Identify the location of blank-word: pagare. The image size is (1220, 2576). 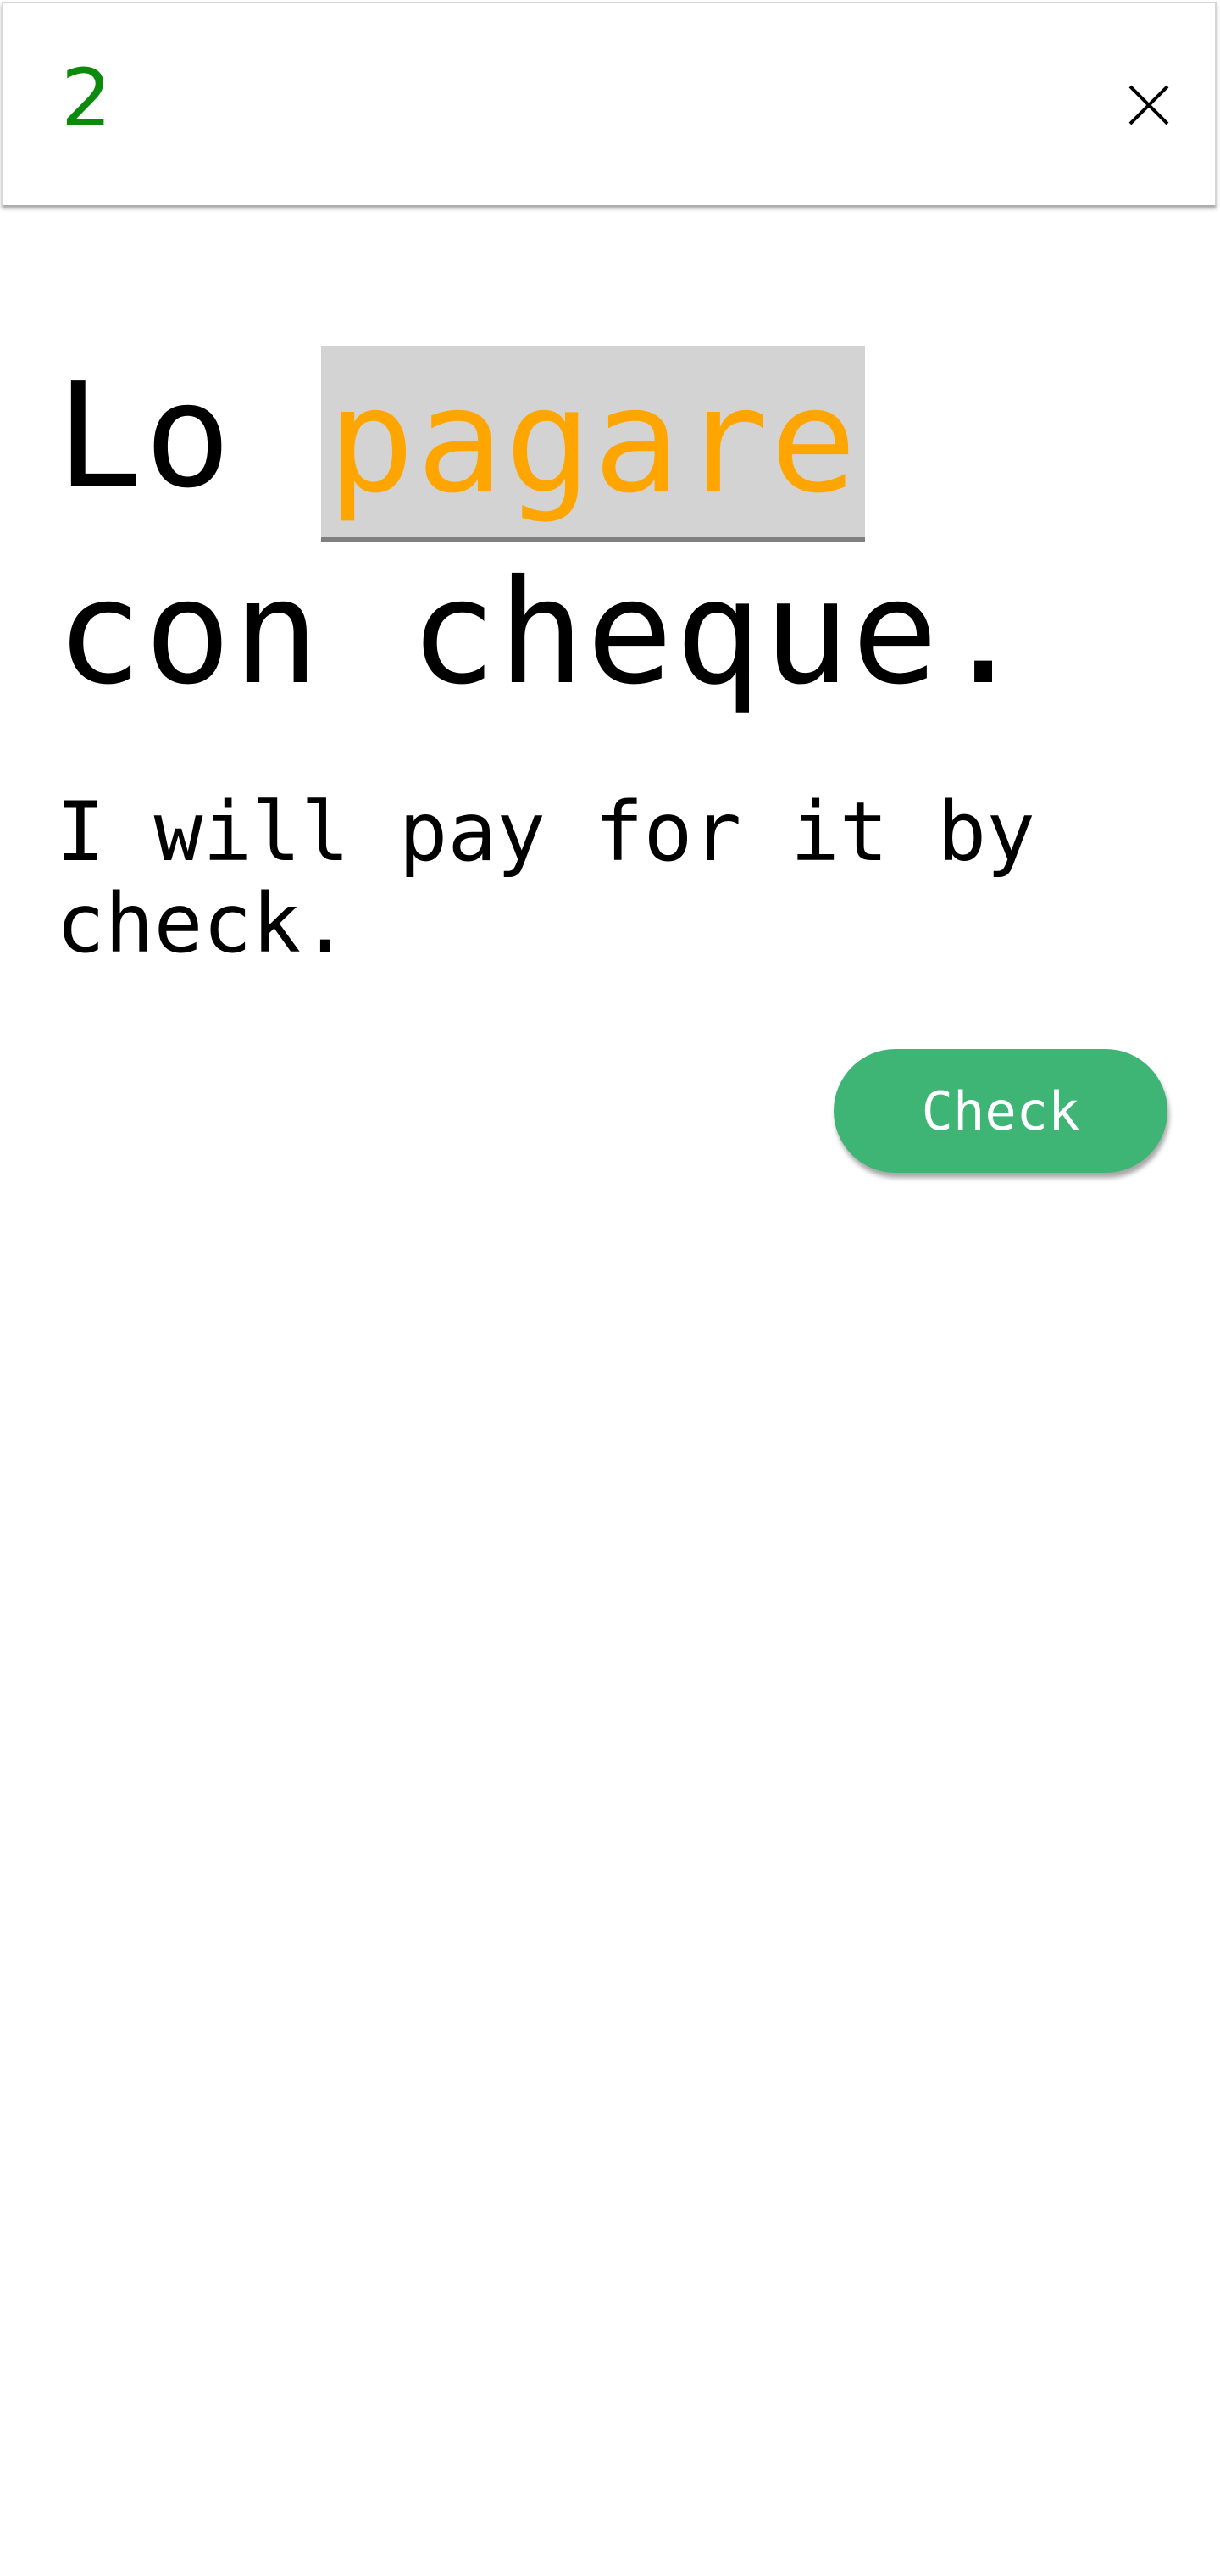
(593, 444).